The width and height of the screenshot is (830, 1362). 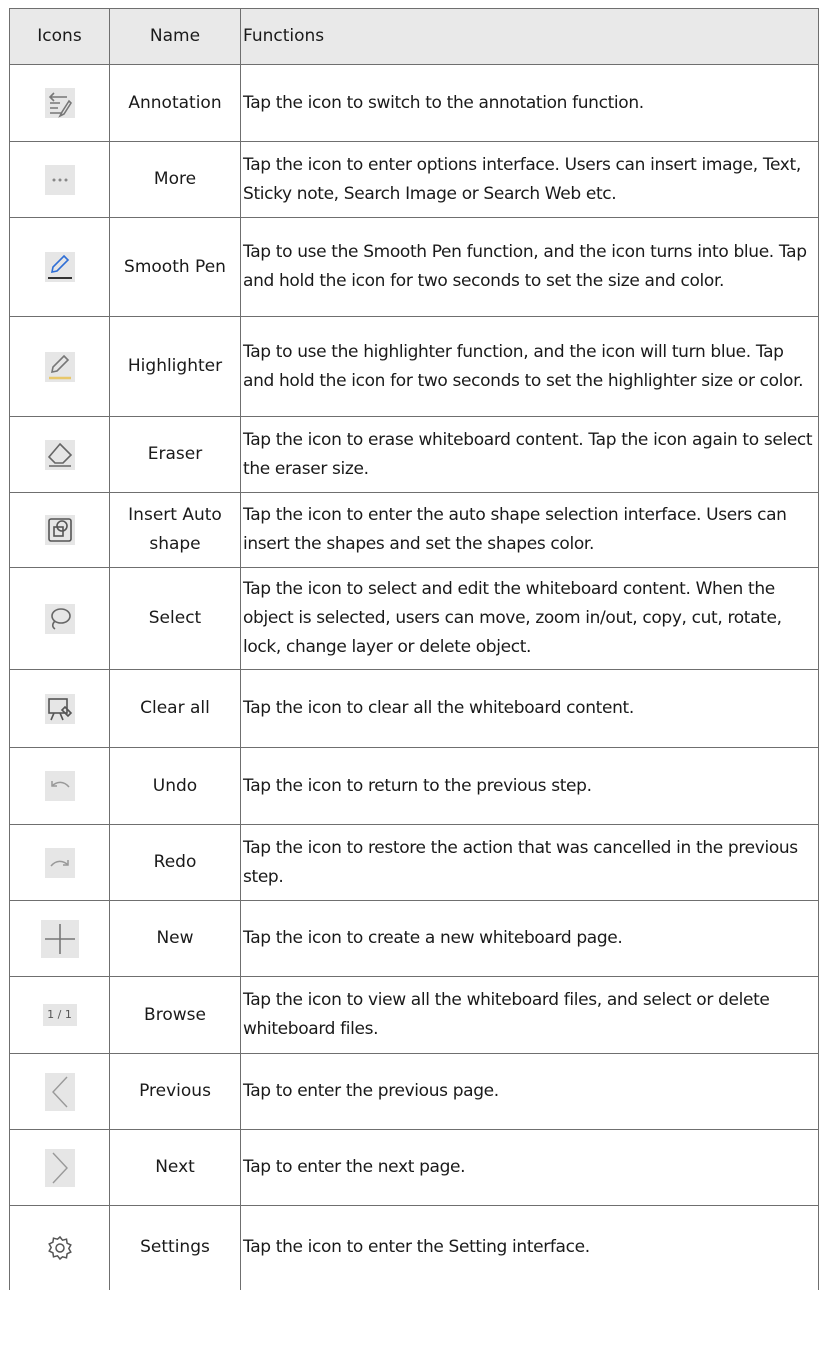 I want to click on annotation-icon, so click(x=59, y=103).